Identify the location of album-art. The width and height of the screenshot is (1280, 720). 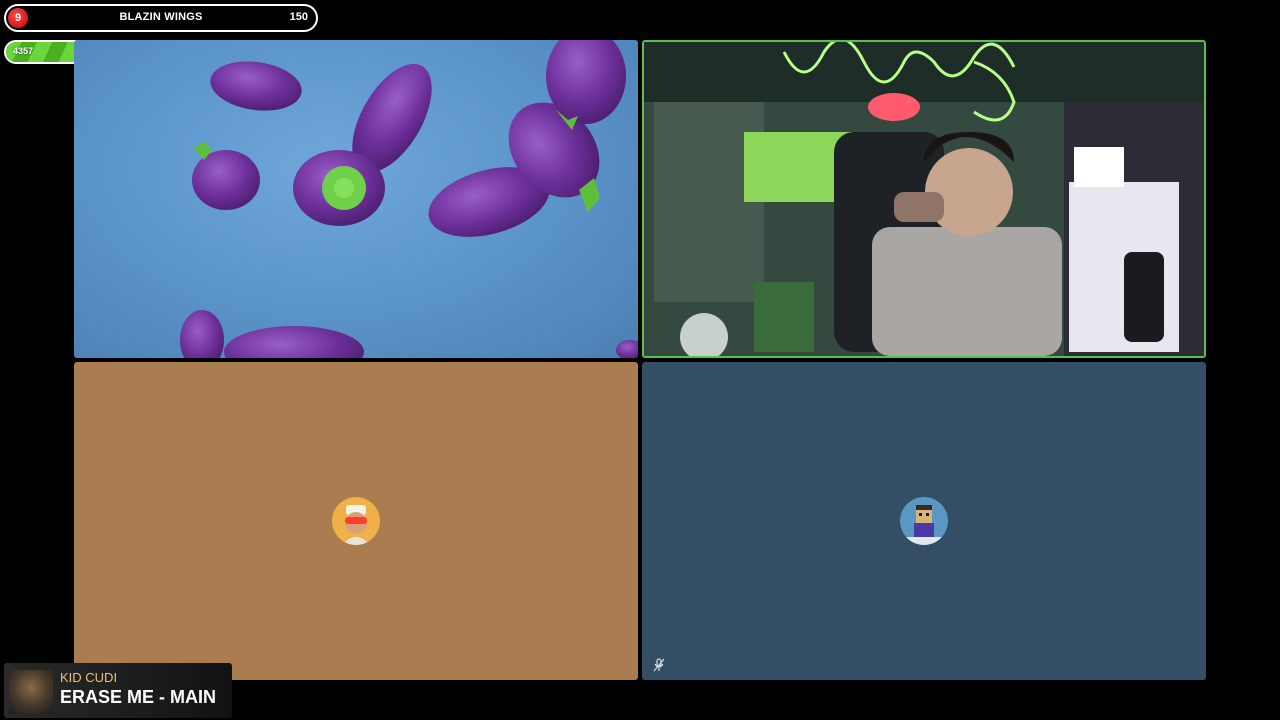
(31, 692).